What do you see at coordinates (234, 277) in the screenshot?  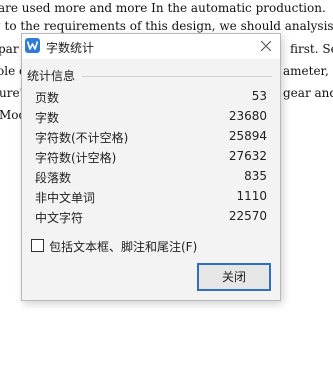 I see `close-button: 关闭` at bounding box center [234, 277].